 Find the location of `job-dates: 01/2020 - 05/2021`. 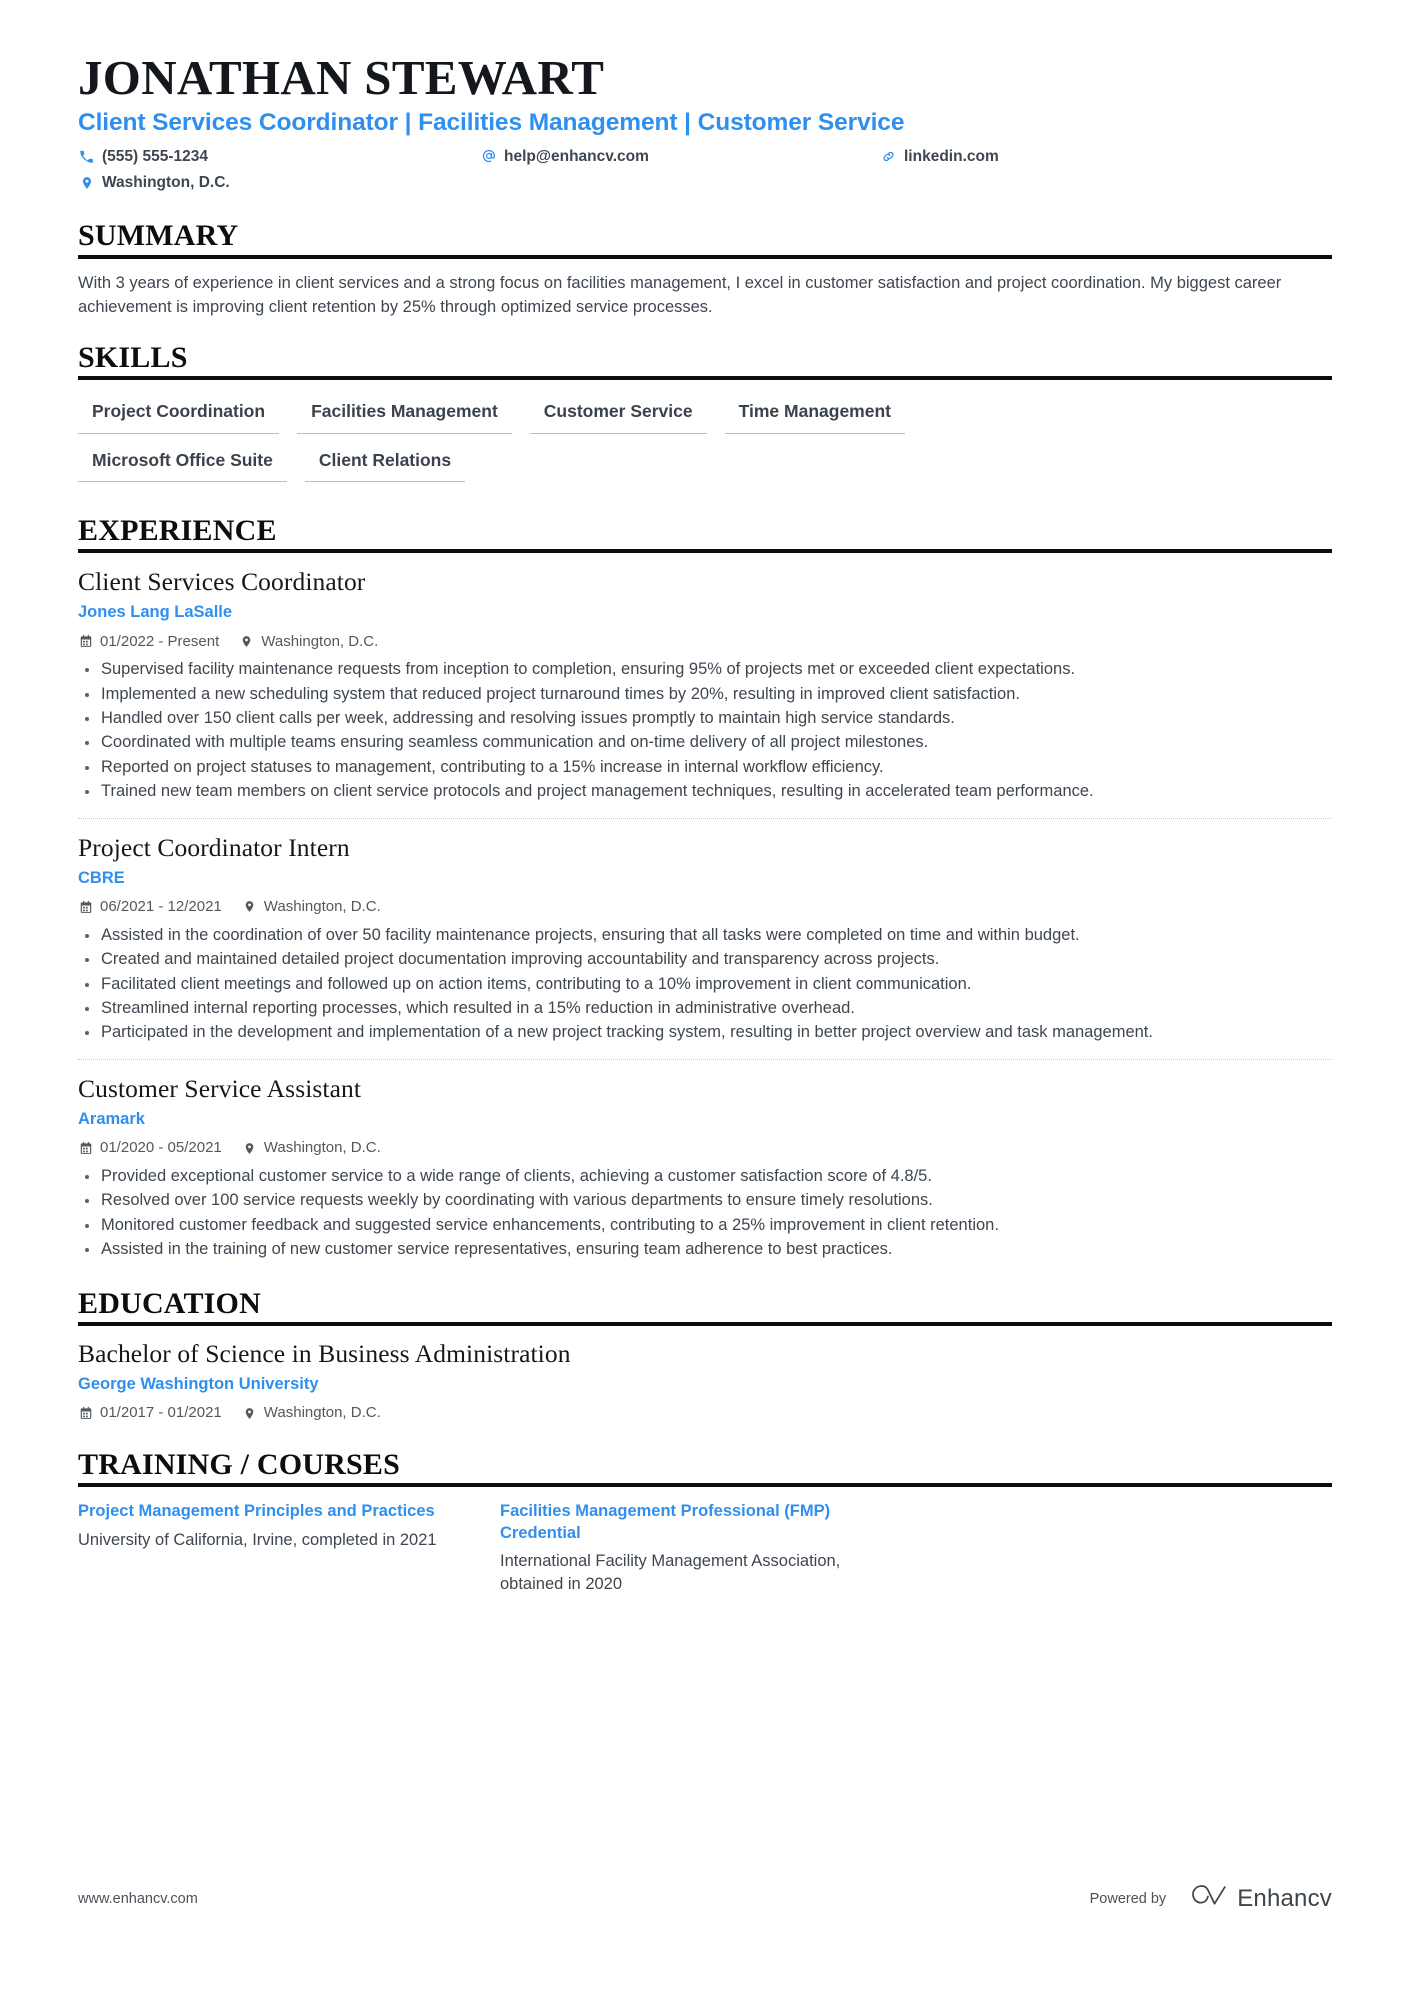

job-dates: 01/2020 - 05/2021 is located at coordinates (150, 1148).